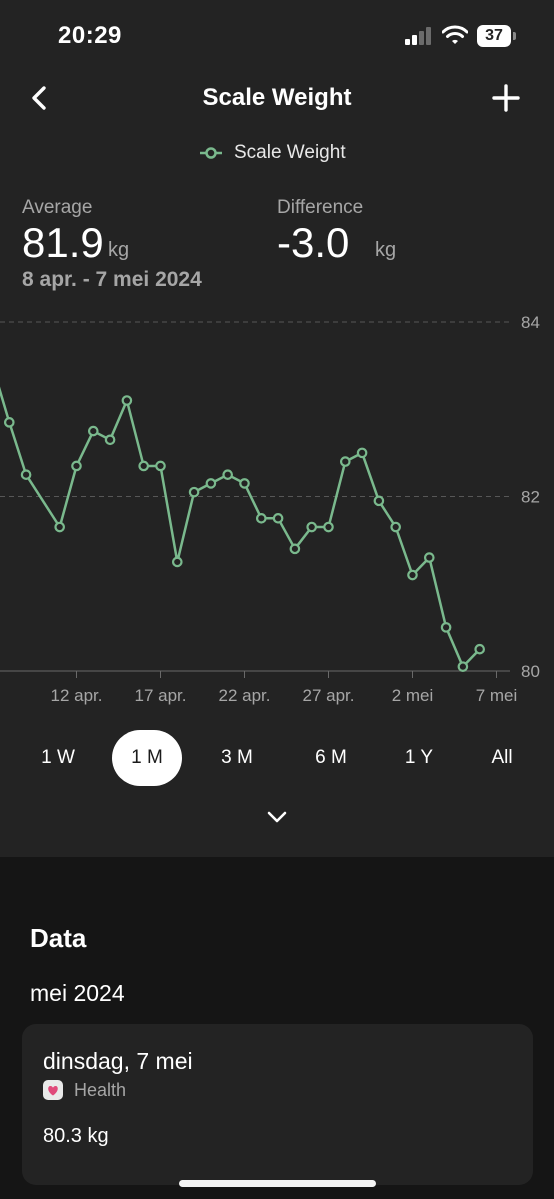  Describe the element at coordinates (277, 817) in the screenshot. I see `chevron-down-icon` at that location.